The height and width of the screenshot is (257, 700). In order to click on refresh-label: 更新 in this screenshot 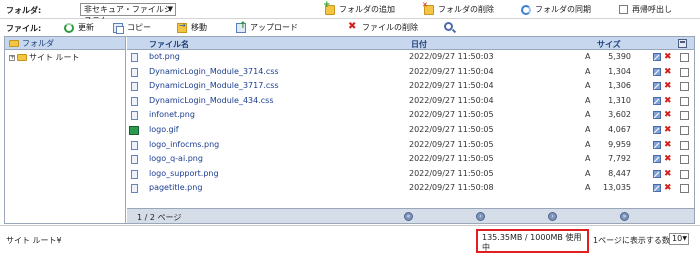, I will do `click(86, 27)`.